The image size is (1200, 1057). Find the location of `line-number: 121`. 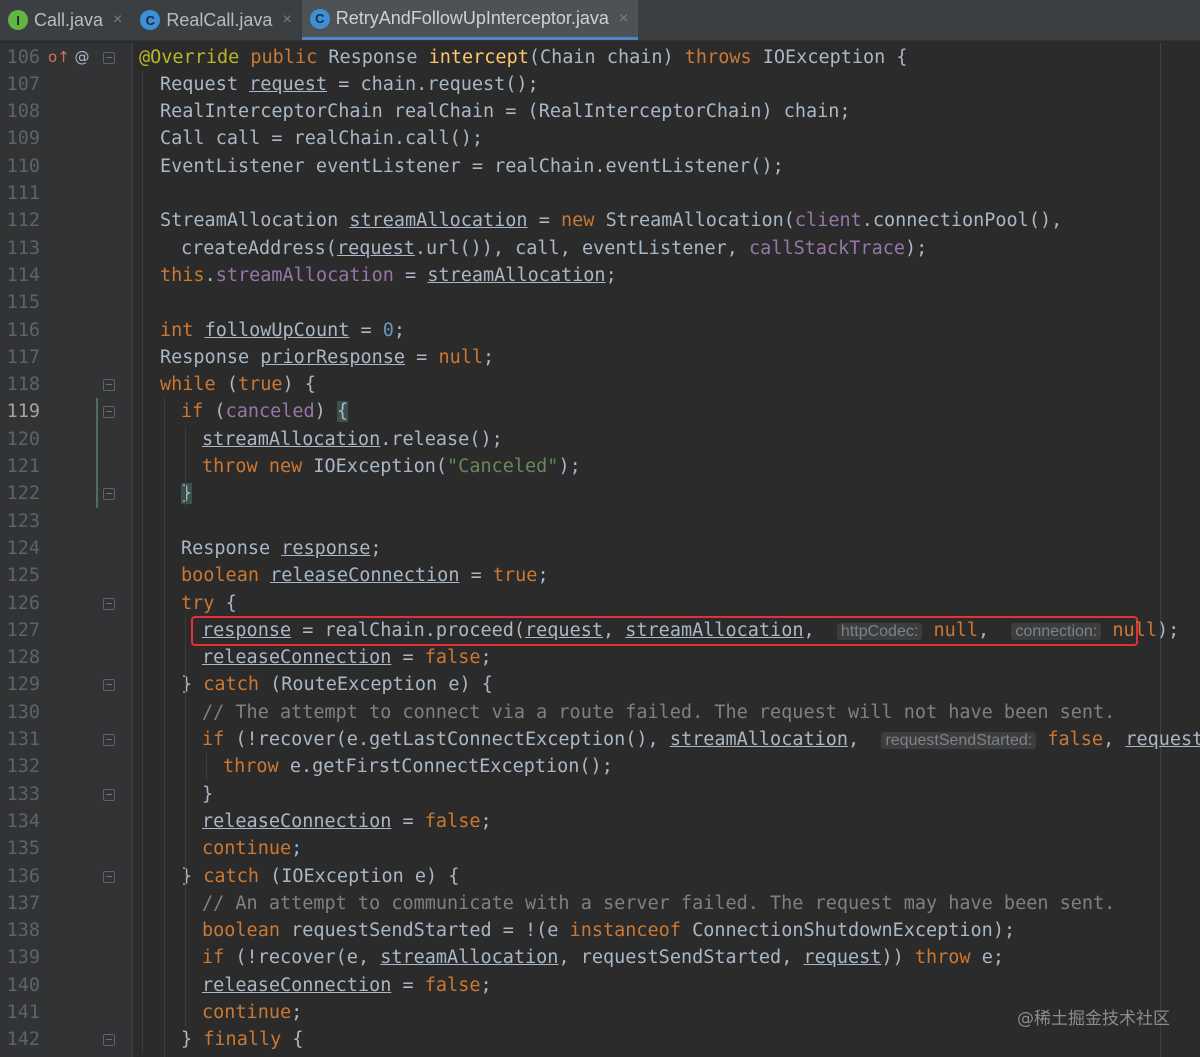

line-number: 121 is located at coordinates (23, 466).